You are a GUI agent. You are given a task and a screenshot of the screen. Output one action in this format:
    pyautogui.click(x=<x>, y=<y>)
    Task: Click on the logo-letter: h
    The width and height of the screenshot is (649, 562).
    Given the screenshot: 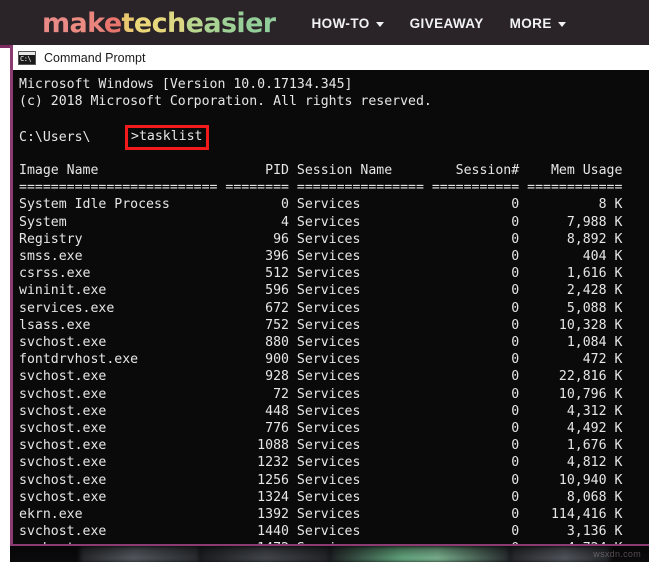 What is the action you would take?
    pyautogui.click(x=176, y=23)
    